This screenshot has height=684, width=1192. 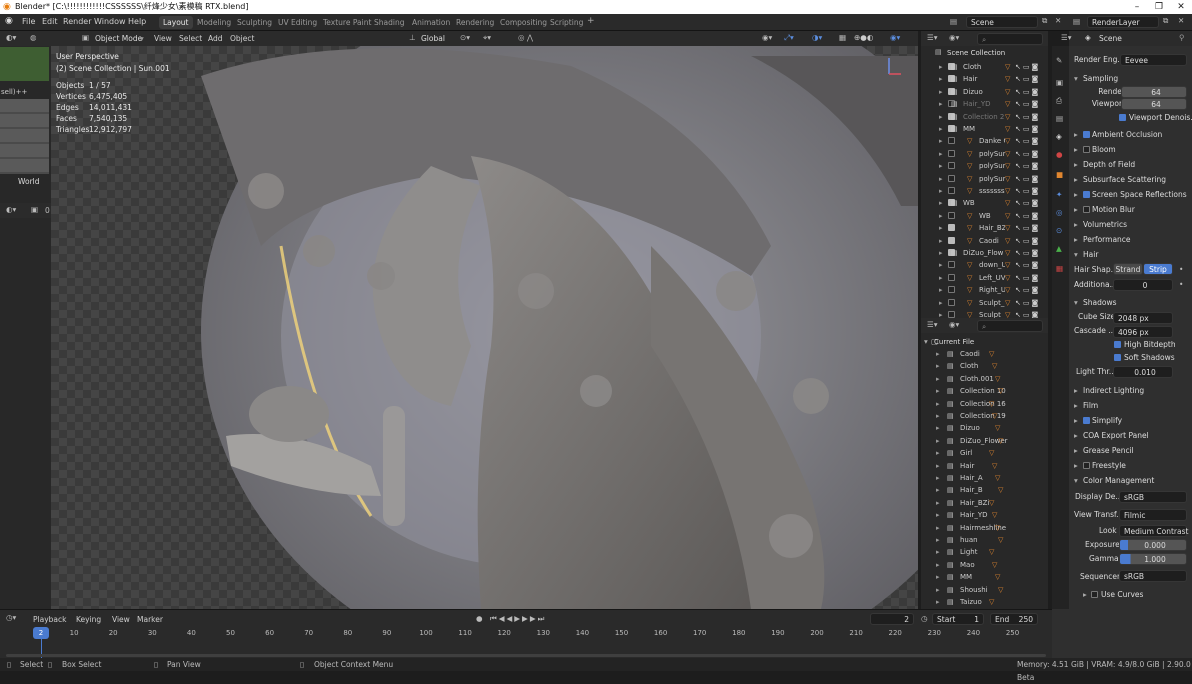 What do you see at coordinates (1058, 20) in the screenshot?
I see `remove-scene-icon: ✕` at bounding box center [1058, 20].